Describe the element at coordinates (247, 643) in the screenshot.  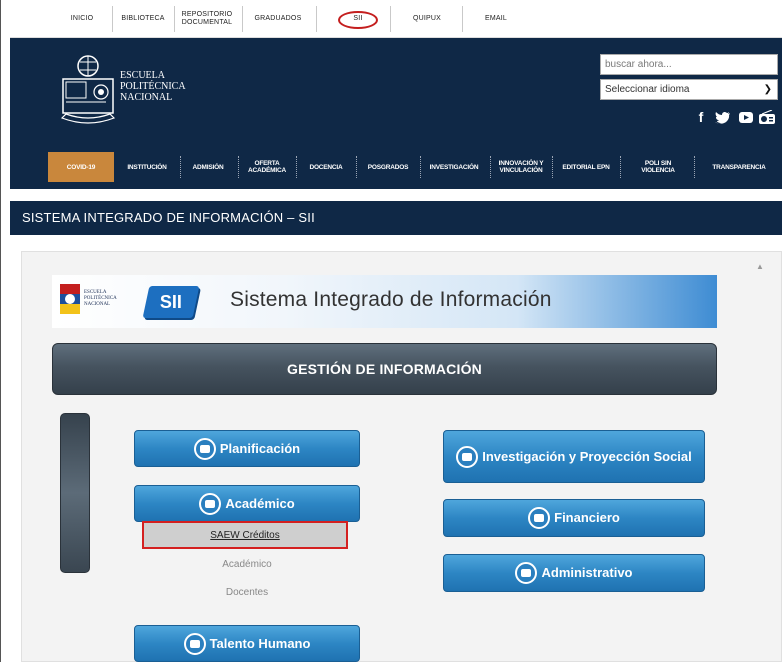
I see `talento-humano-button: Talento Humano` at that location.